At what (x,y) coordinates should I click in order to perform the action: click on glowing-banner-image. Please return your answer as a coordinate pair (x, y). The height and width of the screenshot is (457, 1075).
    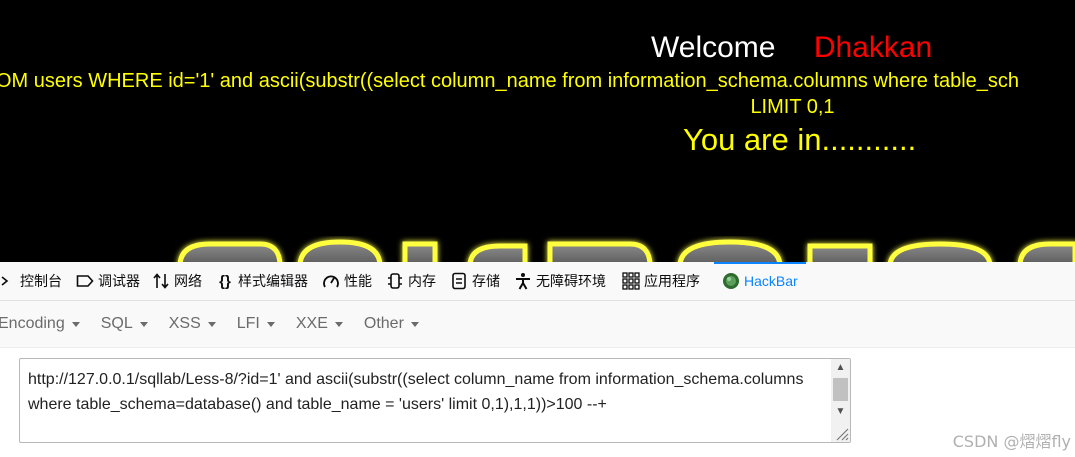
    Looking at the image, I should click on (626, 250).